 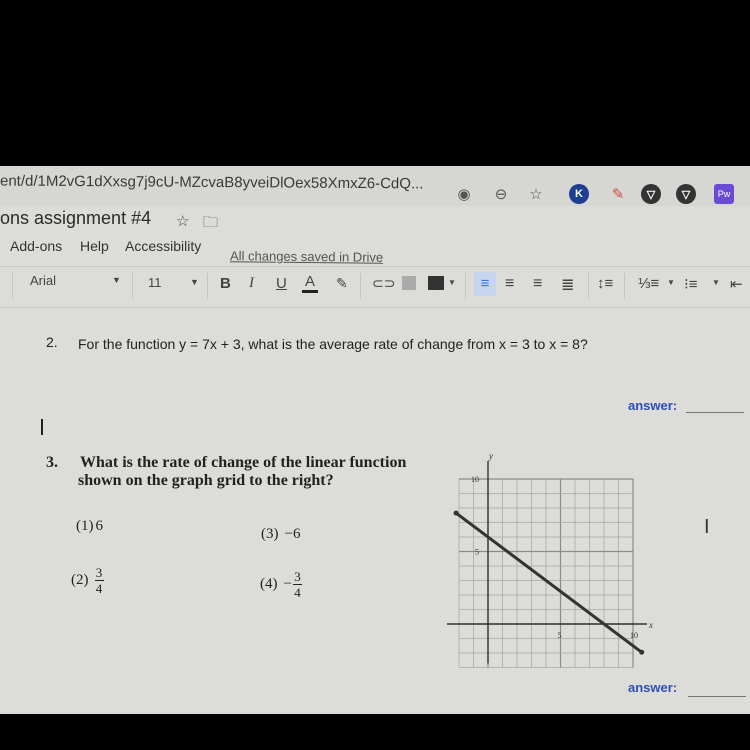 I want to click on puzzle-extension-icon: Pw, so click(x=724, y=194).